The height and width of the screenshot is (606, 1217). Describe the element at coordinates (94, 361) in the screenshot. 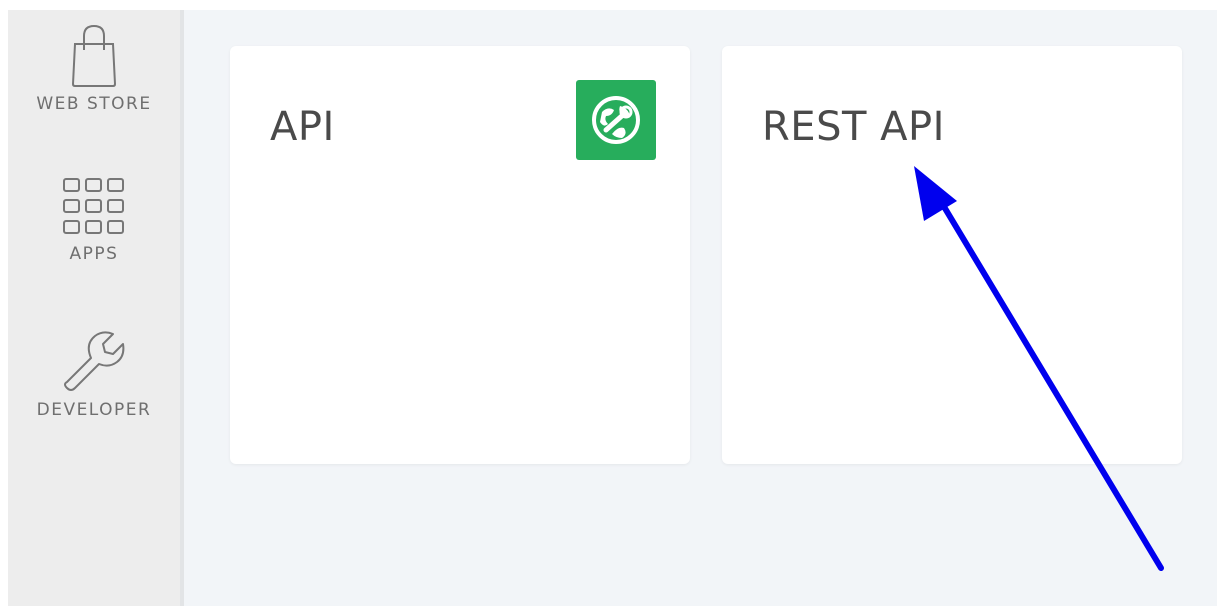

I see `wrench-icon` at that location.